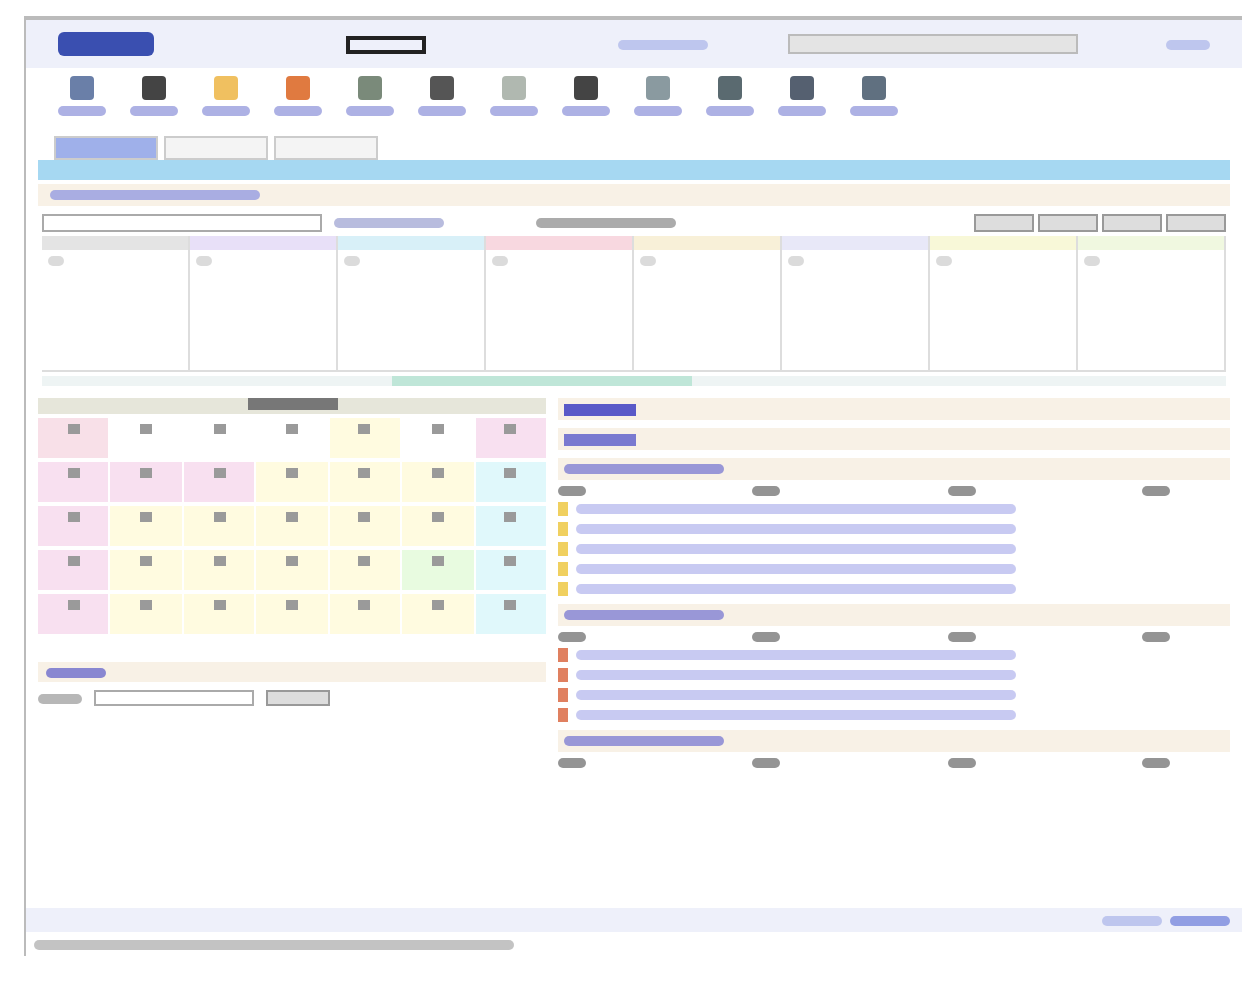 The width and height of the screenshot is (1254, 988). I want to click on search-button, so click(298, 698).